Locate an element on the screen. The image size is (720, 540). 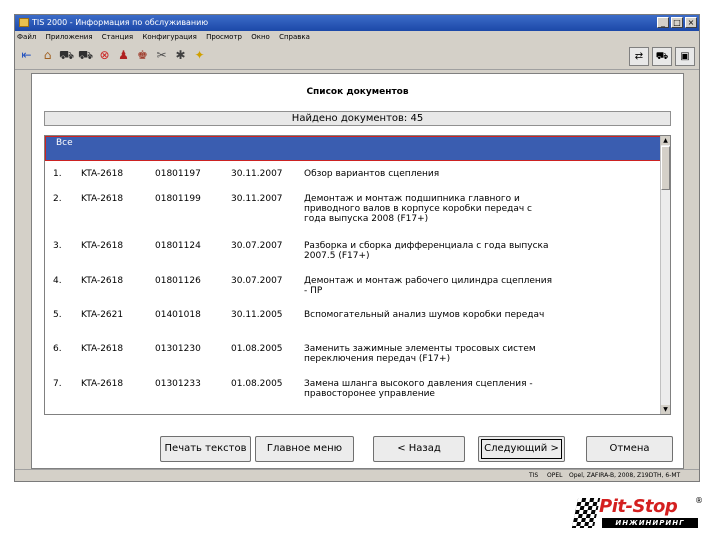
car-list-icon: ⛟ is located at coordinates (85, 55).